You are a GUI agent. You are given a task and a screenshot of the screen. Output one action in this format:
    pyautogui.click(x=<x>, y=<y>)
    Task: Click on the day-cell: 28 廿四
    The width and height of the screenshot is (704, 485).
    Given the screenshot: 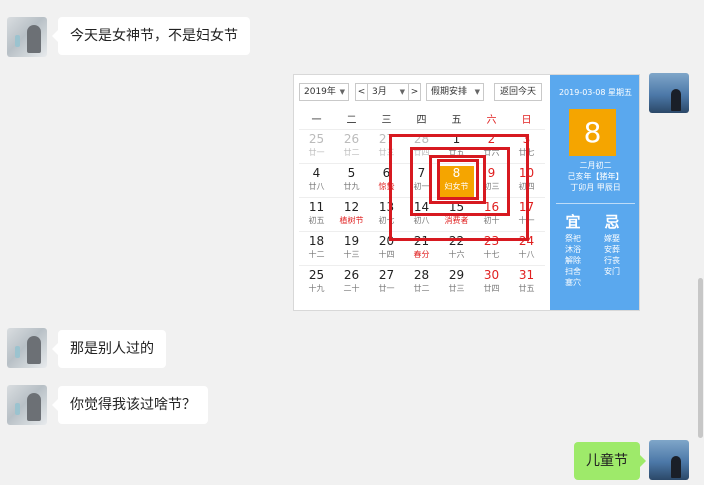 What is the action you would take?
    pyautogui.click(x=421, y=149)
    